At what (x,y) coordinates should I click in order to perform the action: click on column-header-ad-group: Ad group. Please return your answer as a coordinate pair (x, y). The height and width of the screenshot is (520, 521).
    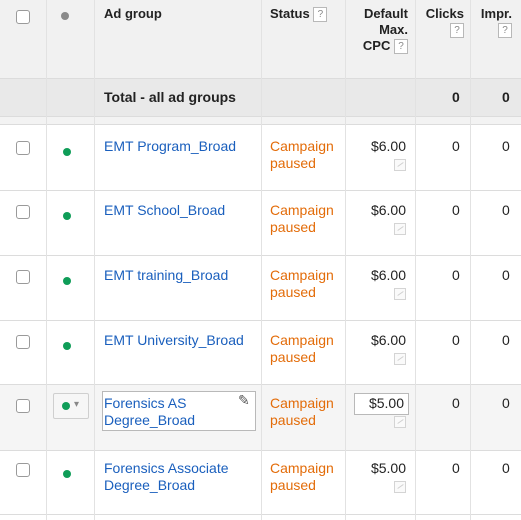
    Looking at the image, I should click on (133, 14).